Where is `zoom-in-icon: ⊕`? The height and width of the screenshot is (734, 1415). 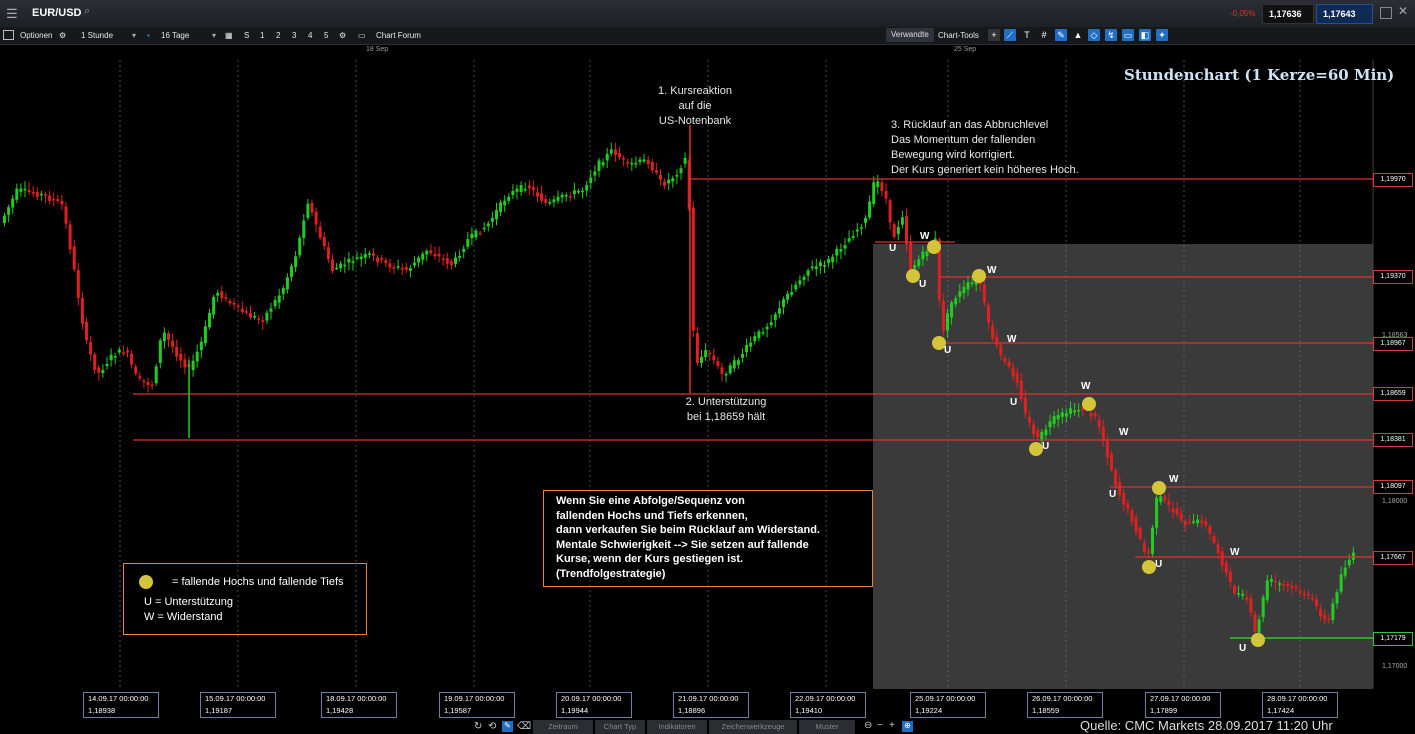
zoom-in-icon: ⊕ is located at coordinates (907, 726).